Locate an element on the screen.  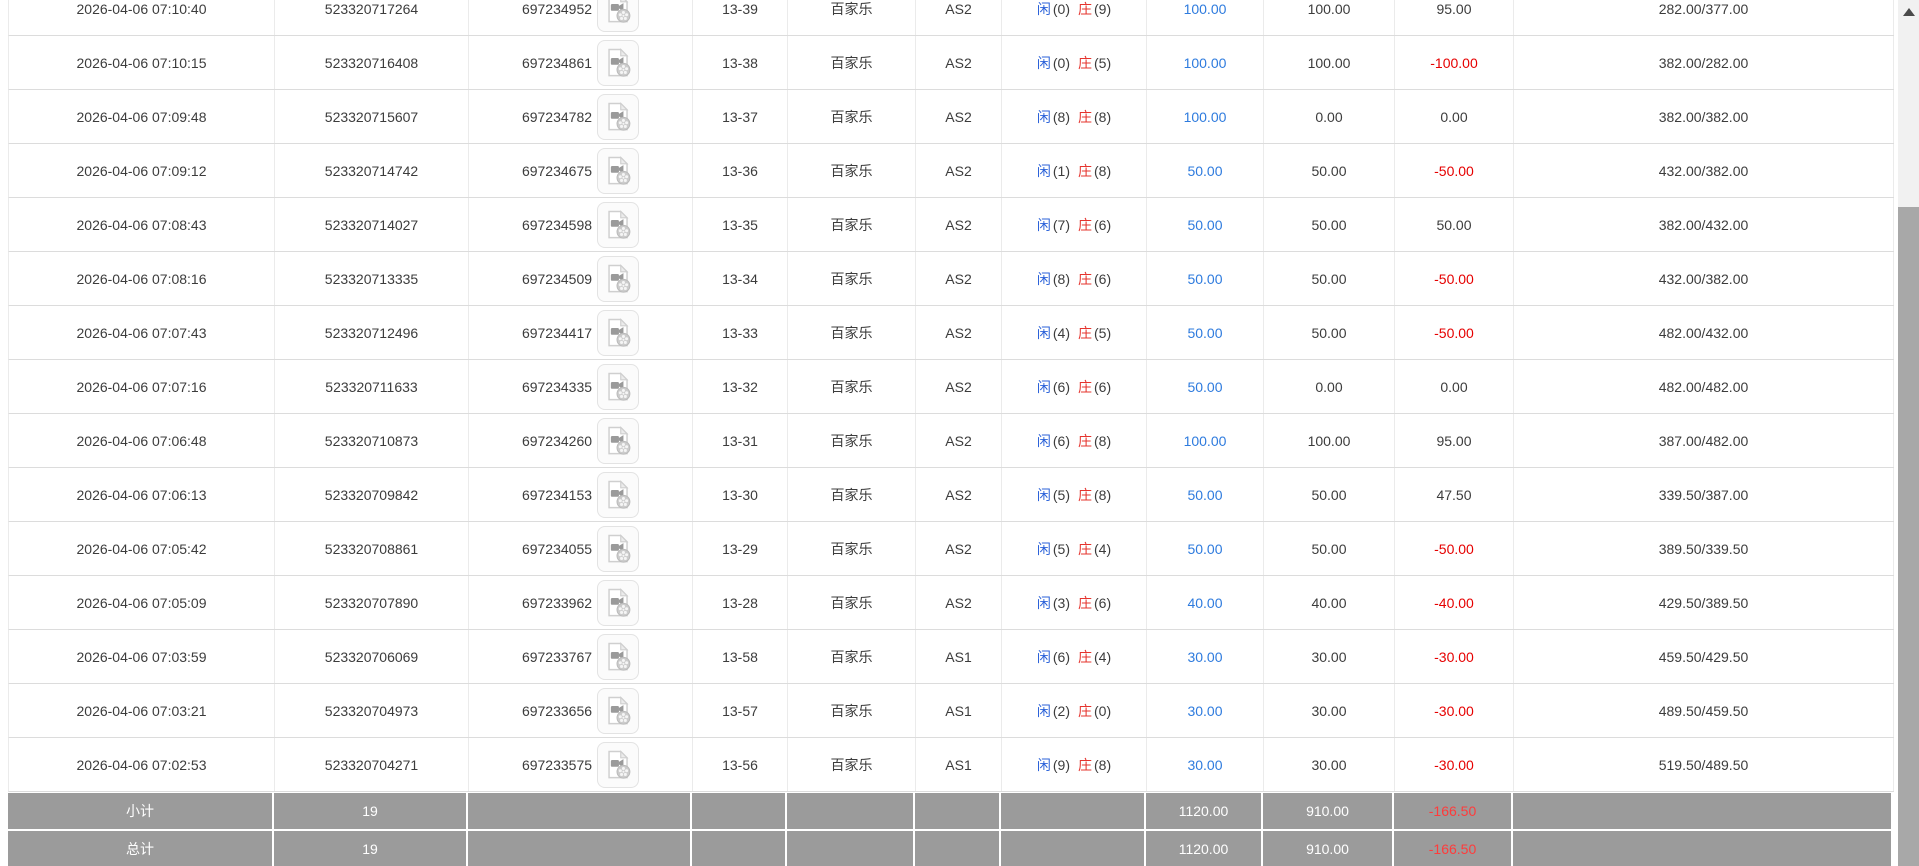
summary-count: 19 is located at coordinates (371, 848).